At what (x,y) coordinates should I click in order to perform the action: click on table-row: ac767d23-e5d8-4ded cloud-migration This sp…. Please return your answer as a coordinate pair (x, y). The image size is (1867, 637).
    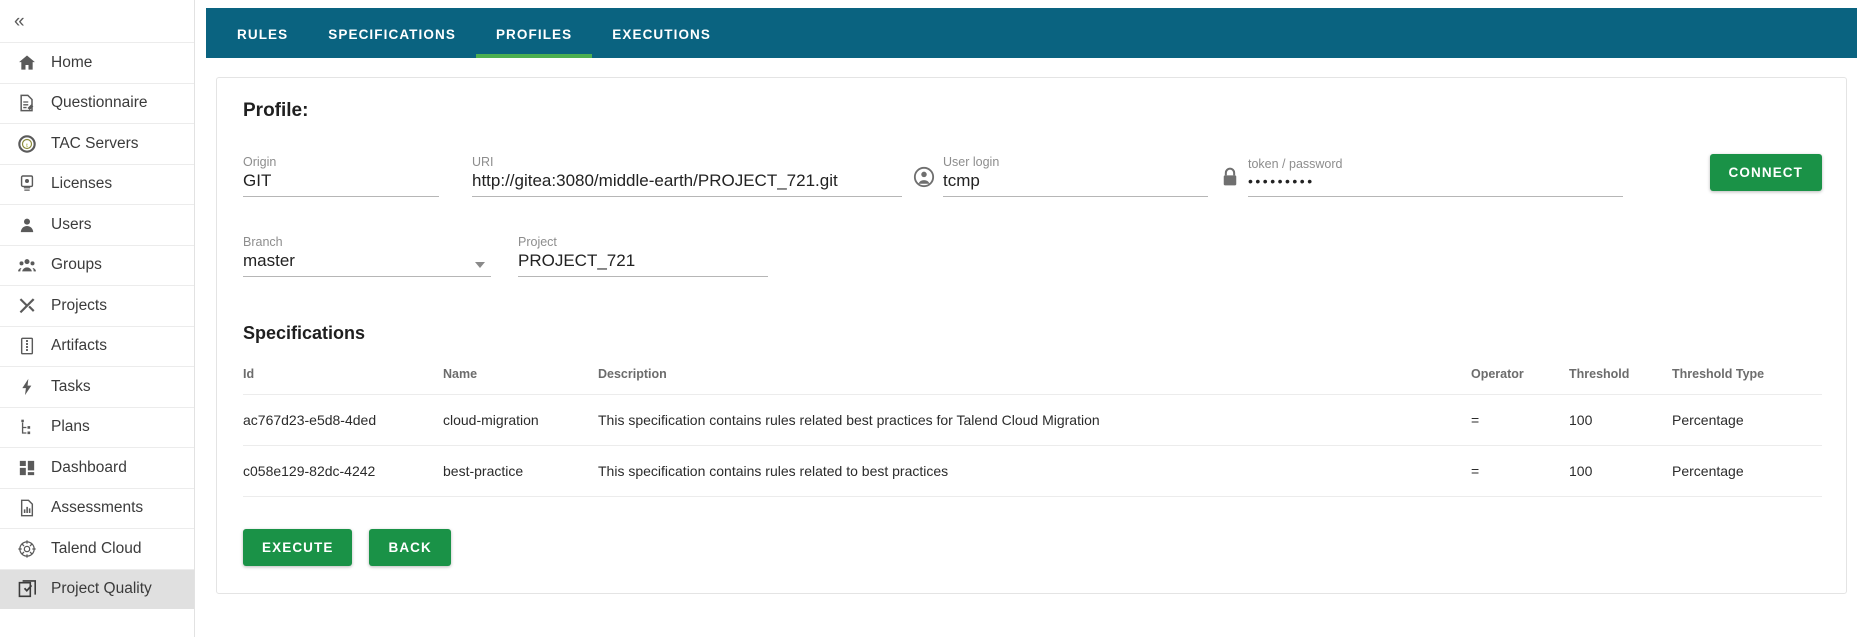
    Looking at the image, I should click on (1032, 420).